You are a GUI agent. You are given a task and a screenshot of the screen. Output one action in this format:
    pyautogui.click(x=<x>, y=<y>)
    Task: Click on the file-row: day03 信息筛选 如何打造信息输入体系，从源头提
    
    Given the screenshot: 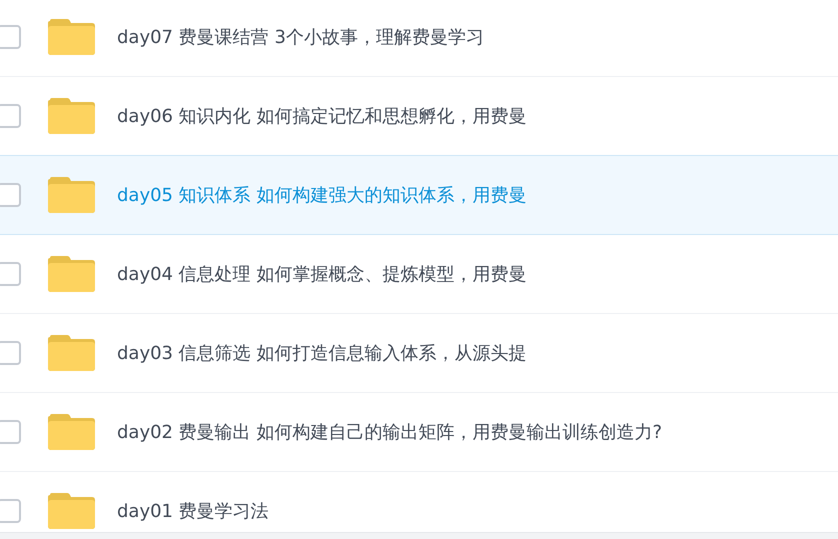 What is the action you would take?
    pyautogui.click(x=419, y=353)
    